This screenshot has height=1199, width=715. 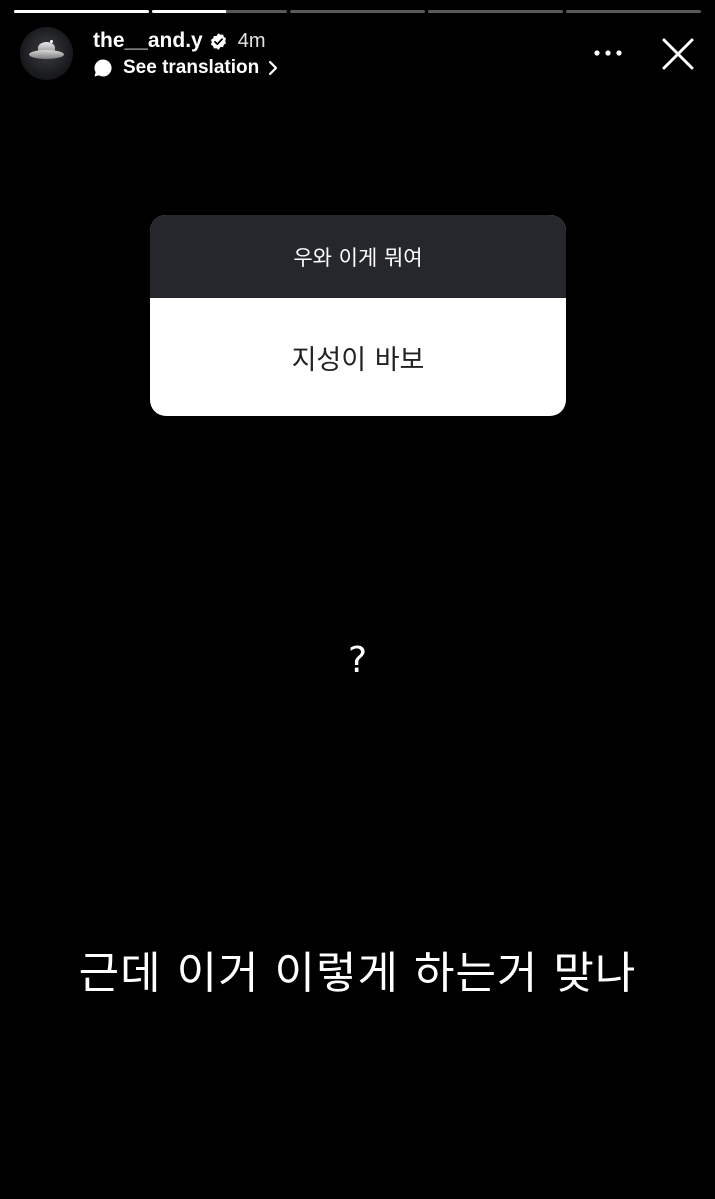 I want to click on chevron-right-icon, so click(x=273, y=68).